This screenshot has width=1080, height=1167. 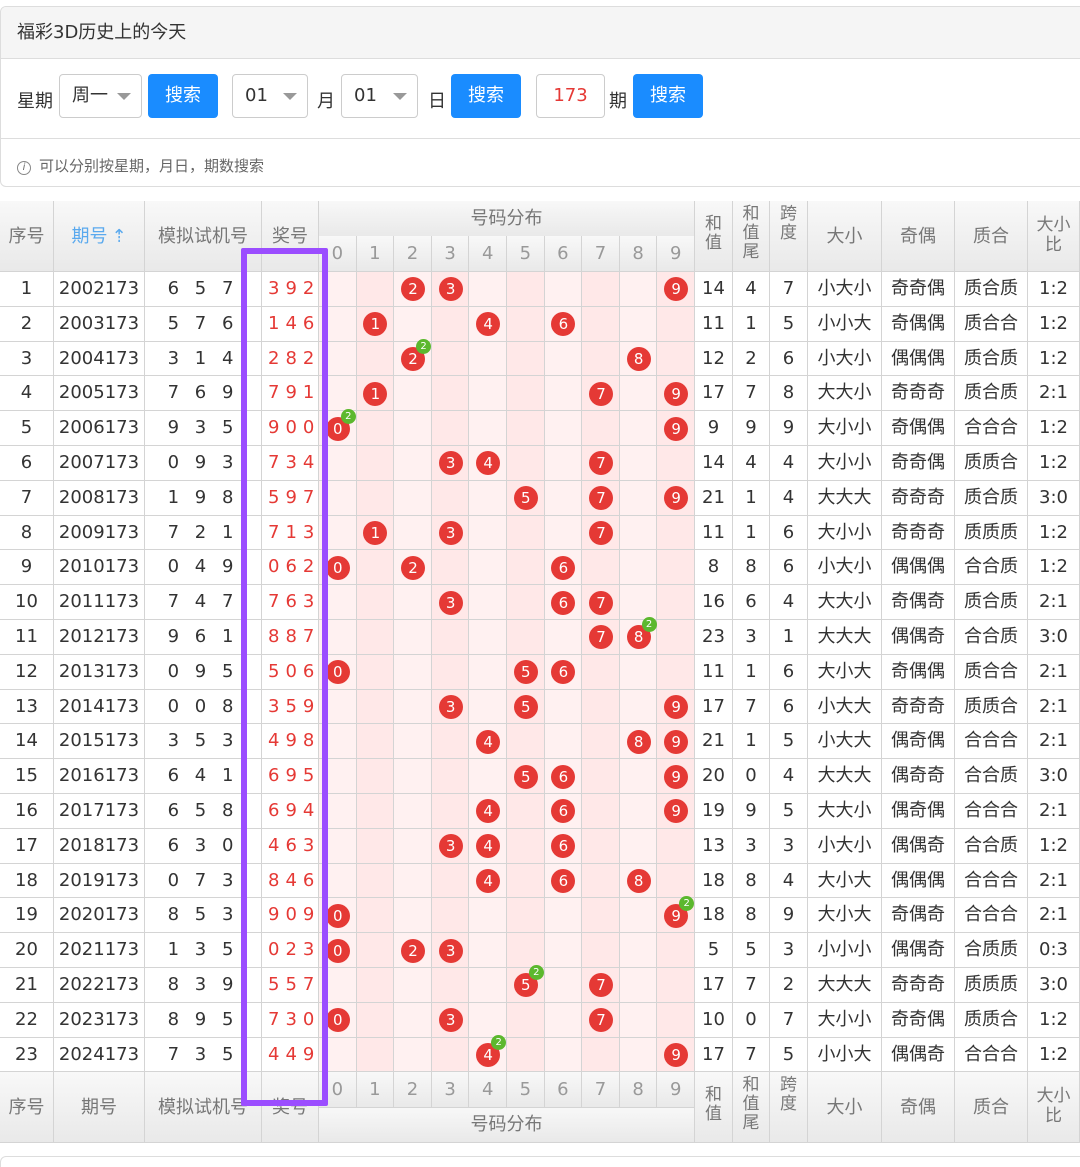 What do you see at coordinates (714, 463) in the screenshot?
I see `cell-sum: 14` at bounding box center [714, 463].